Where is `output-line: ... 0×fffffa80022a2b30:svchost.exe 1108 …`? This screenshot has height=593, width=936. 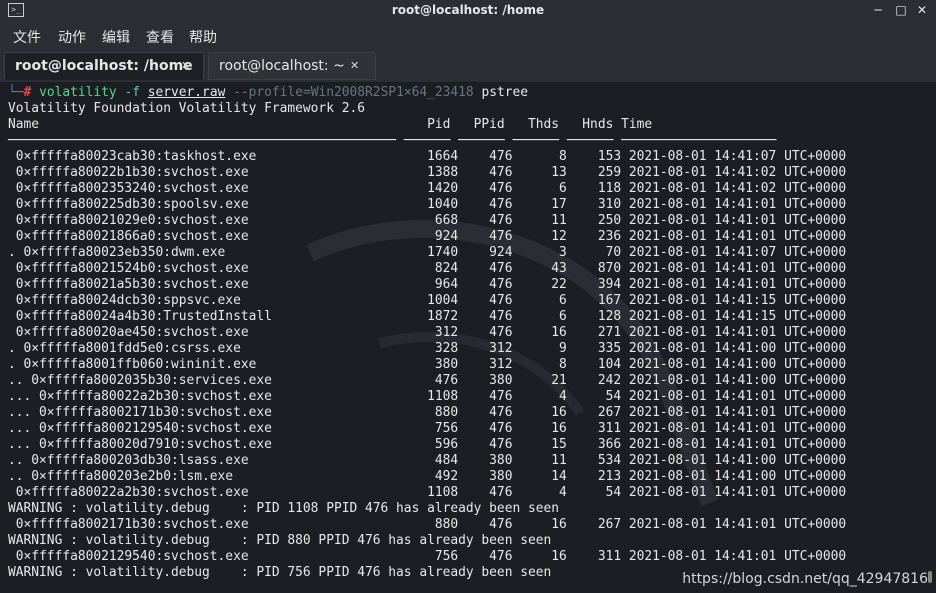 output-line: ... 0×fffffa80022a2b30:svchost.exe 1108 … is located at coordinates (427, 396).